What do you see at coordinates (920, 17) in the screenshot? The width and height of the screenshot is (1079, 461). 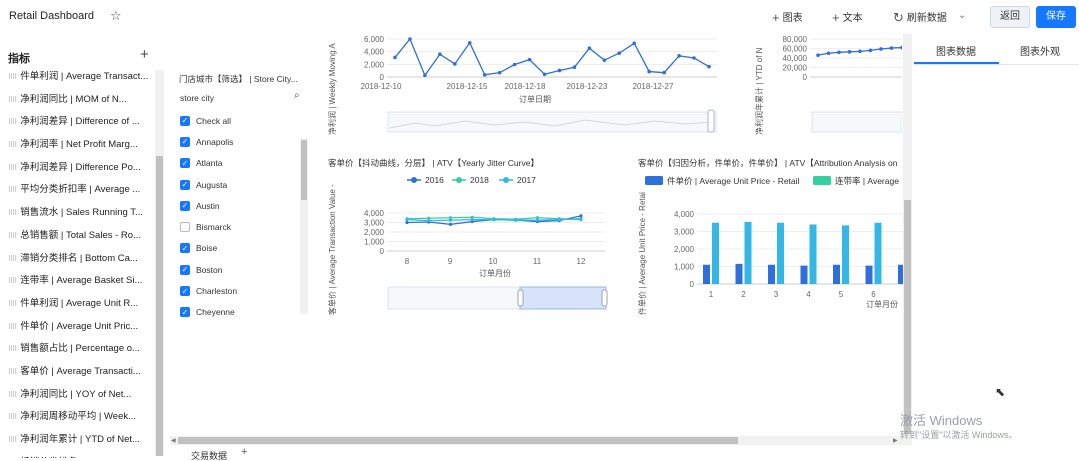 I see `refresh-data-button: ↻ 刷新数据` at bounding box center [920, 17].